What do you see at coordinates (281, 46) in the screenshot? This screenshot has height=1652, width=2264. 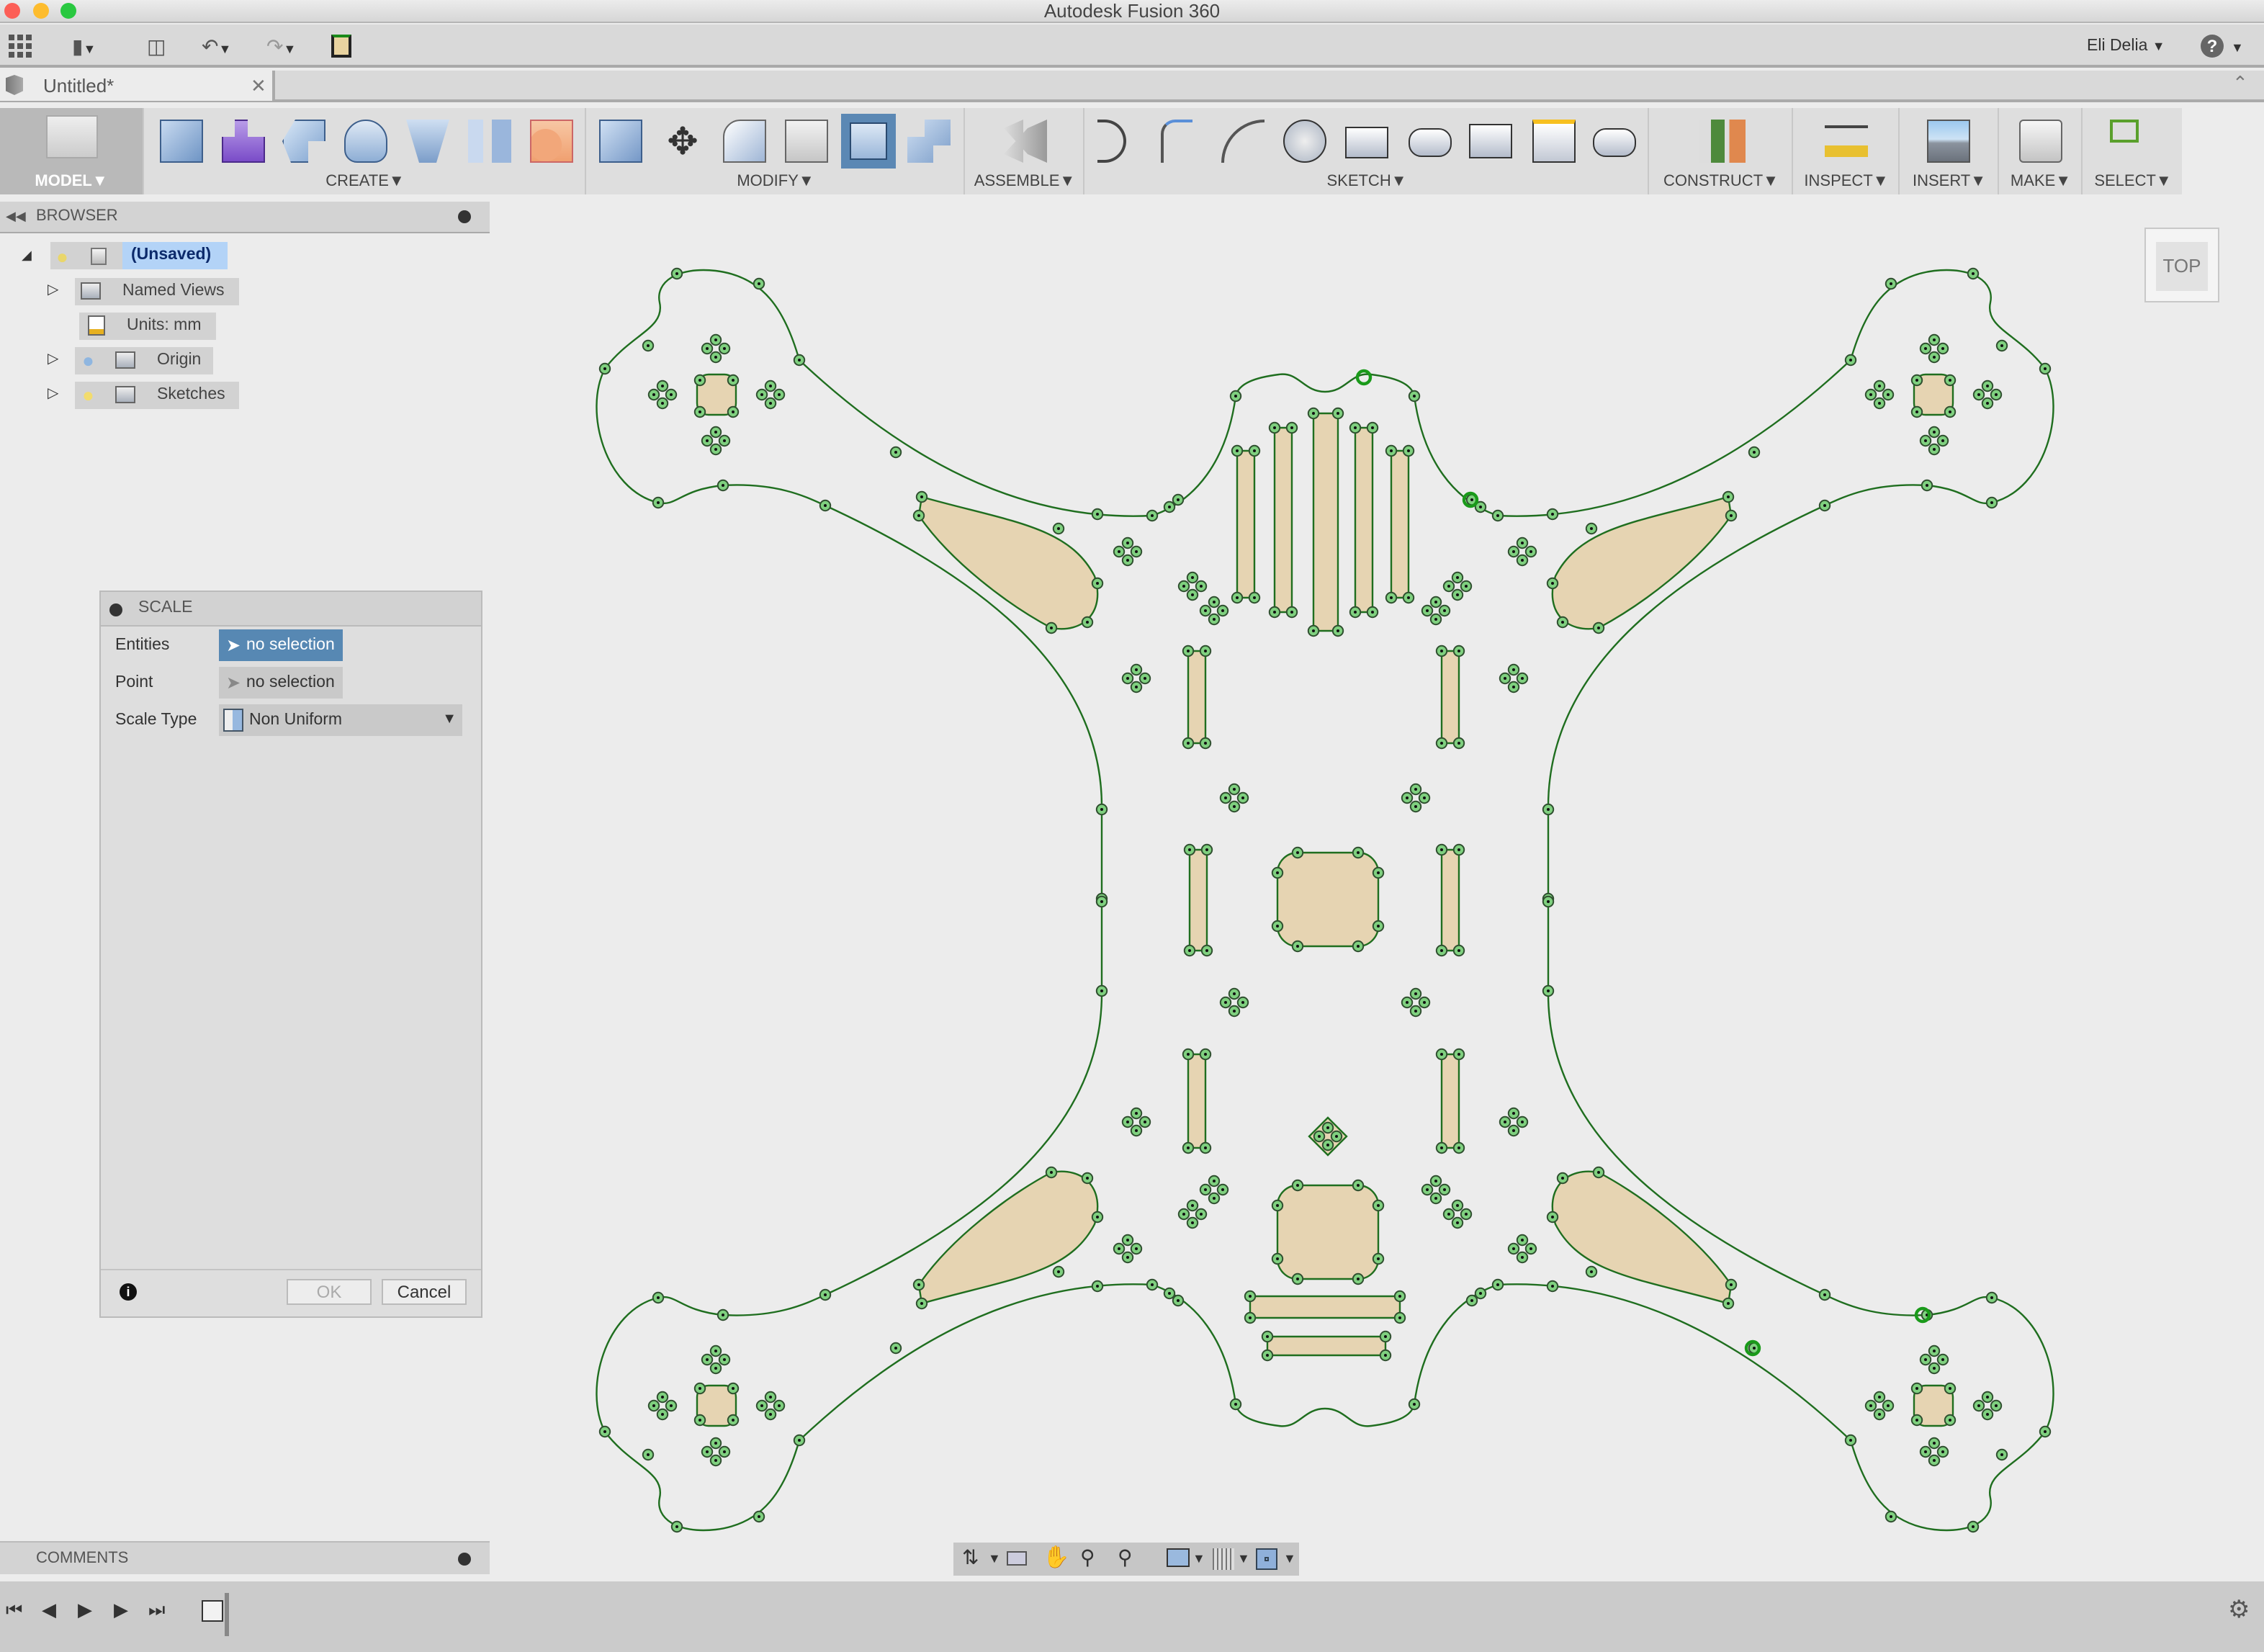 I see `redo-button: ↷▼` at bounding box center [281, 46].